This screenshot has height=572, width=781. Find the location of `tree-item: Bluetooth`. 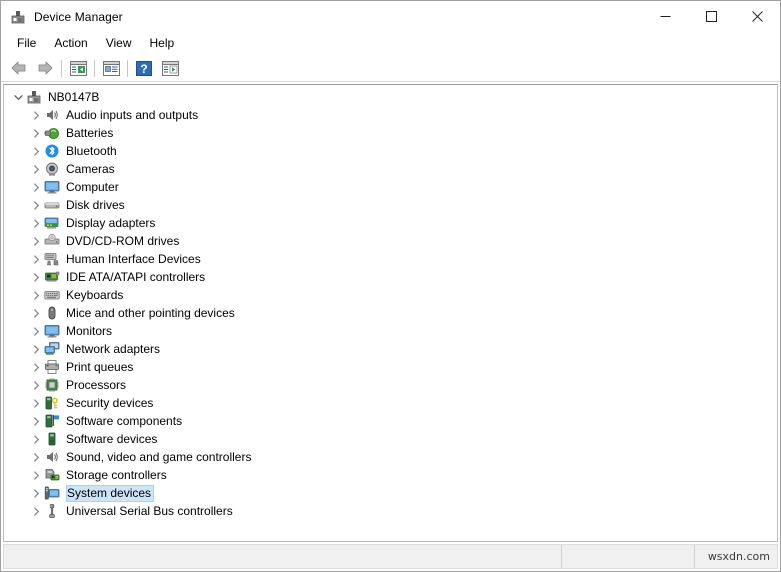

tree-item: Bluetooth is located at coordinates (390, 151).